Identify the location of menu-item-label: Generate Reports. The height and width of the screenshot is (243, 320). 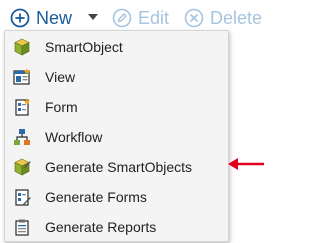
(101, 227).